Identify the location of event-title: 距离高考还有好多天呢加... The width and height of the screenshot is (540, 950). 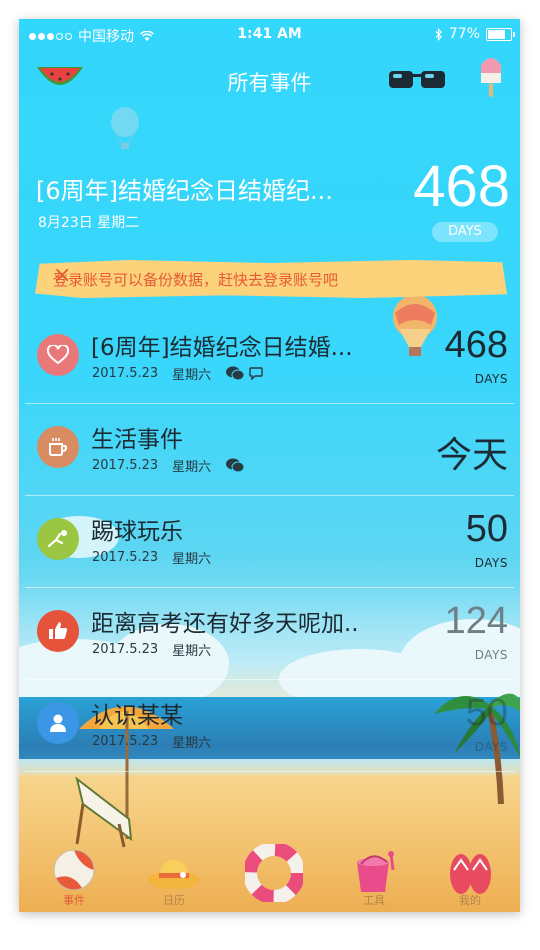
(225, 624).